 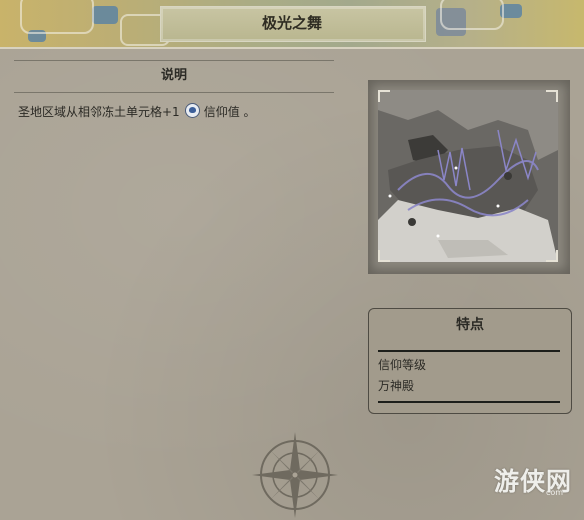 What do you see at coordinates (555, 492) in the screenshot?
I see `watermark-sub: com` at bounding box center [555, 492].